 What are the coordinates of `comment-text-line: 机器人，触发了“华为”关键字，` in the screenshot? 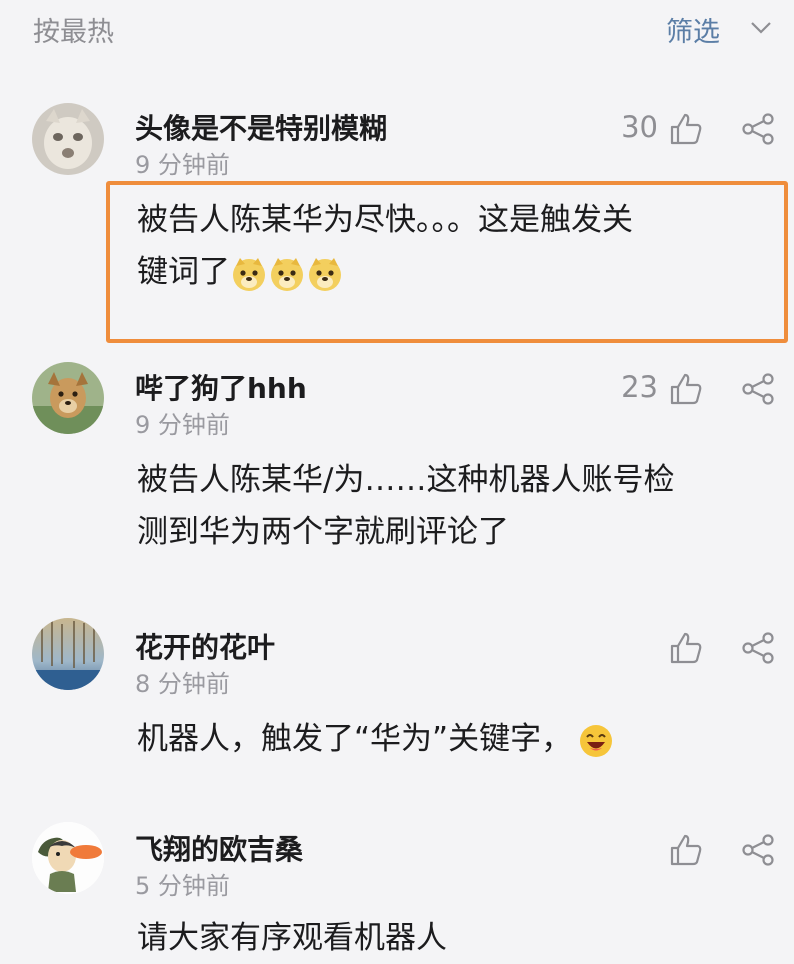 It's located at (457, 739).